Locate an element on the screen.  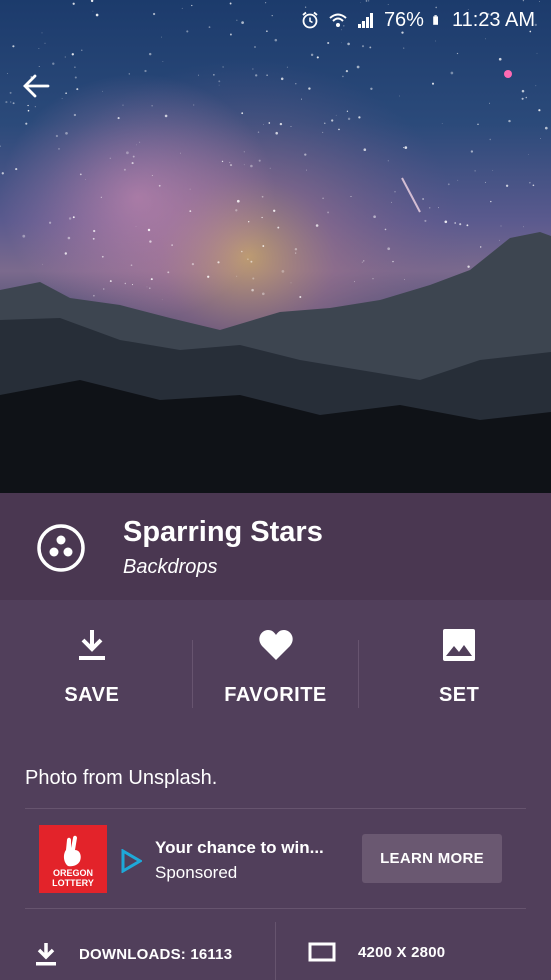
back-button is located at coordinates (36, 86).